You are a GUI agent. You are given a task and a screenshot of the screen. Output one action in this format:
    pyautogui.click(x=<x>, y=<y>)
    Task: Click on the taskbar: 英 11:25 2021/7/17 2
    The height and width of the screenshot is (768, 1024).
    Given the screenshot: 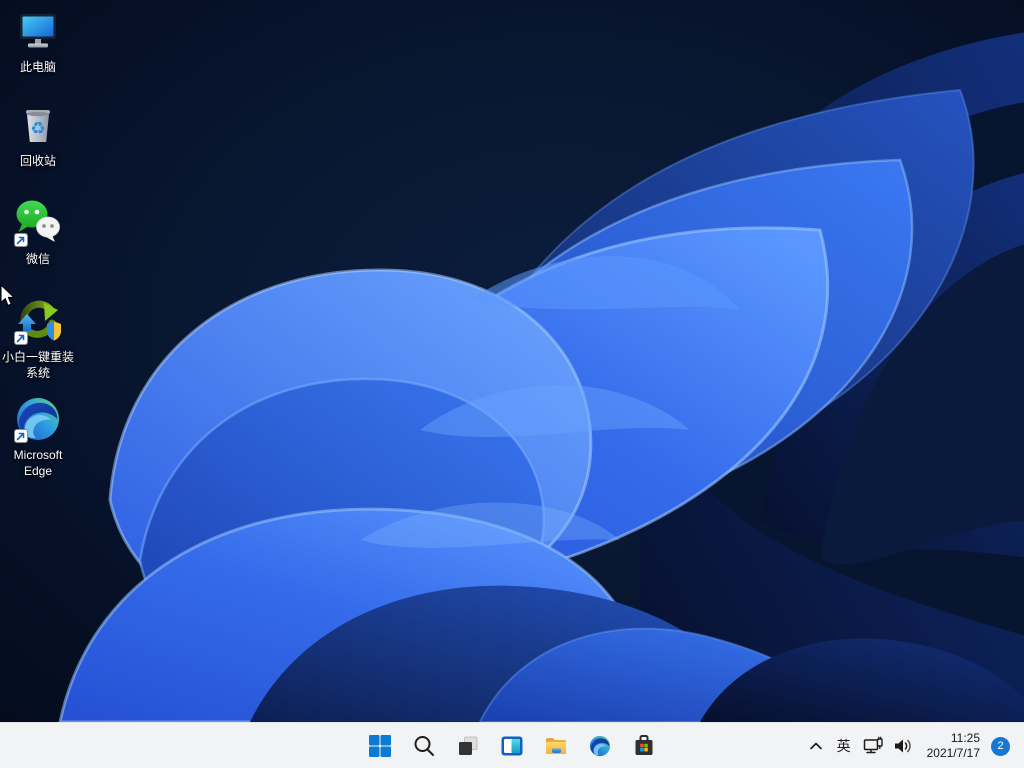 What is the action you would take?
    pyautogui.click(x=512, y=745)
    